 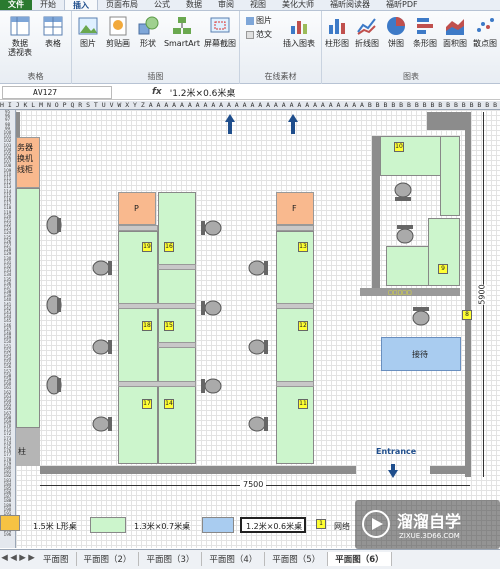 I want to click on sheet-tab: 平面图（4）, so click(x=234, y=559).